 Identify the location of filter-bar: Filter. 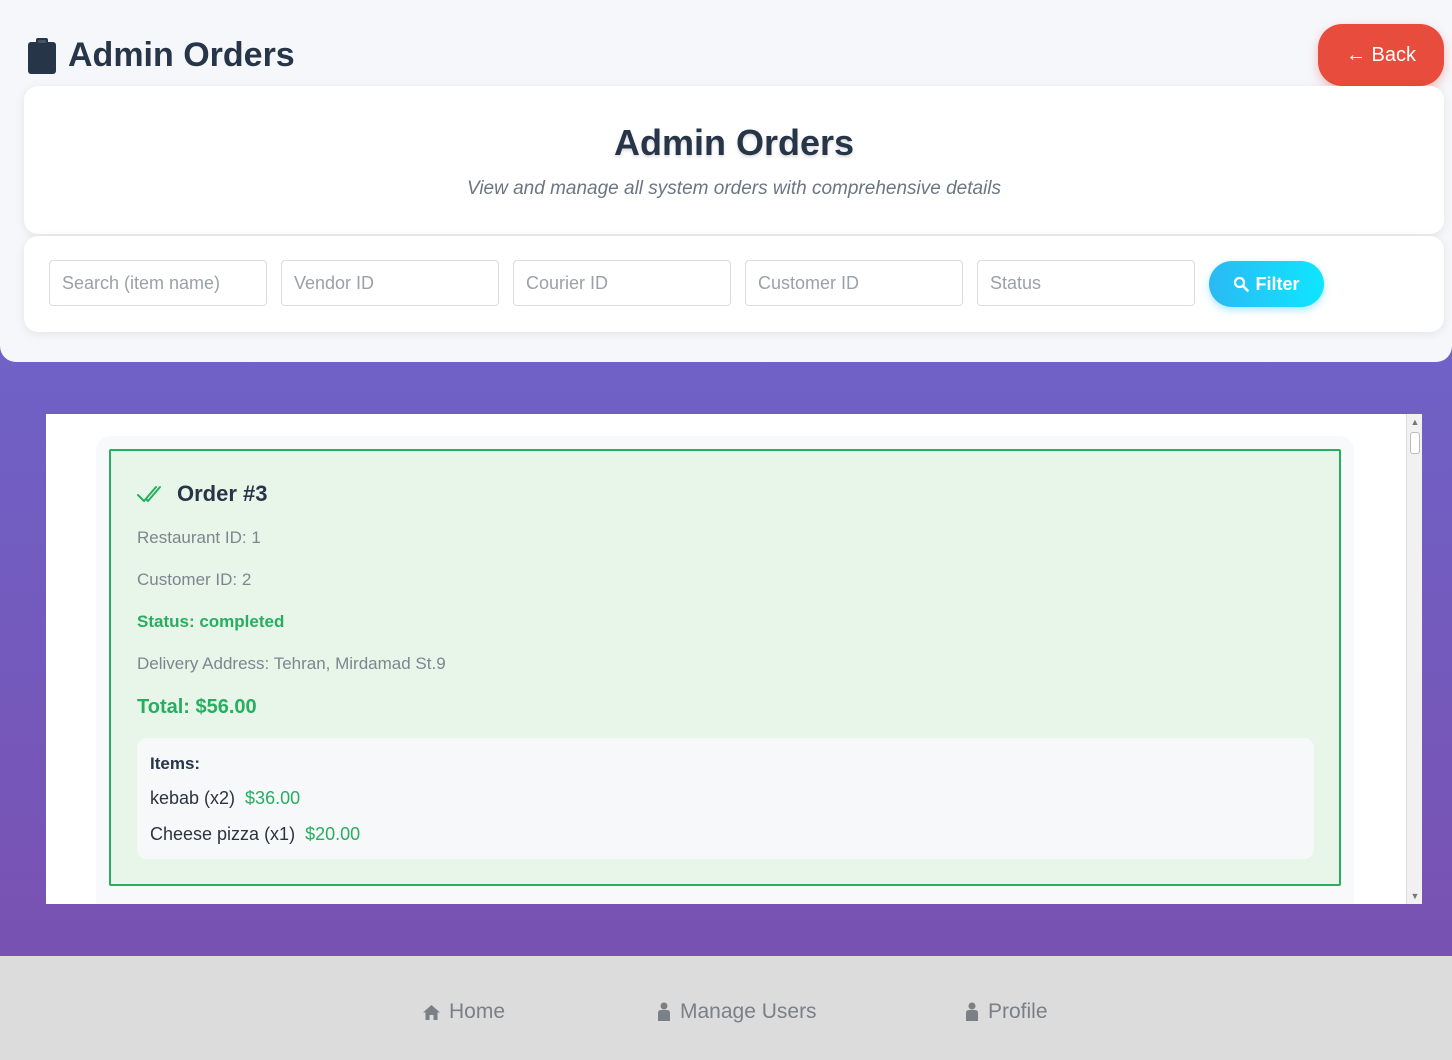
(734, 284).